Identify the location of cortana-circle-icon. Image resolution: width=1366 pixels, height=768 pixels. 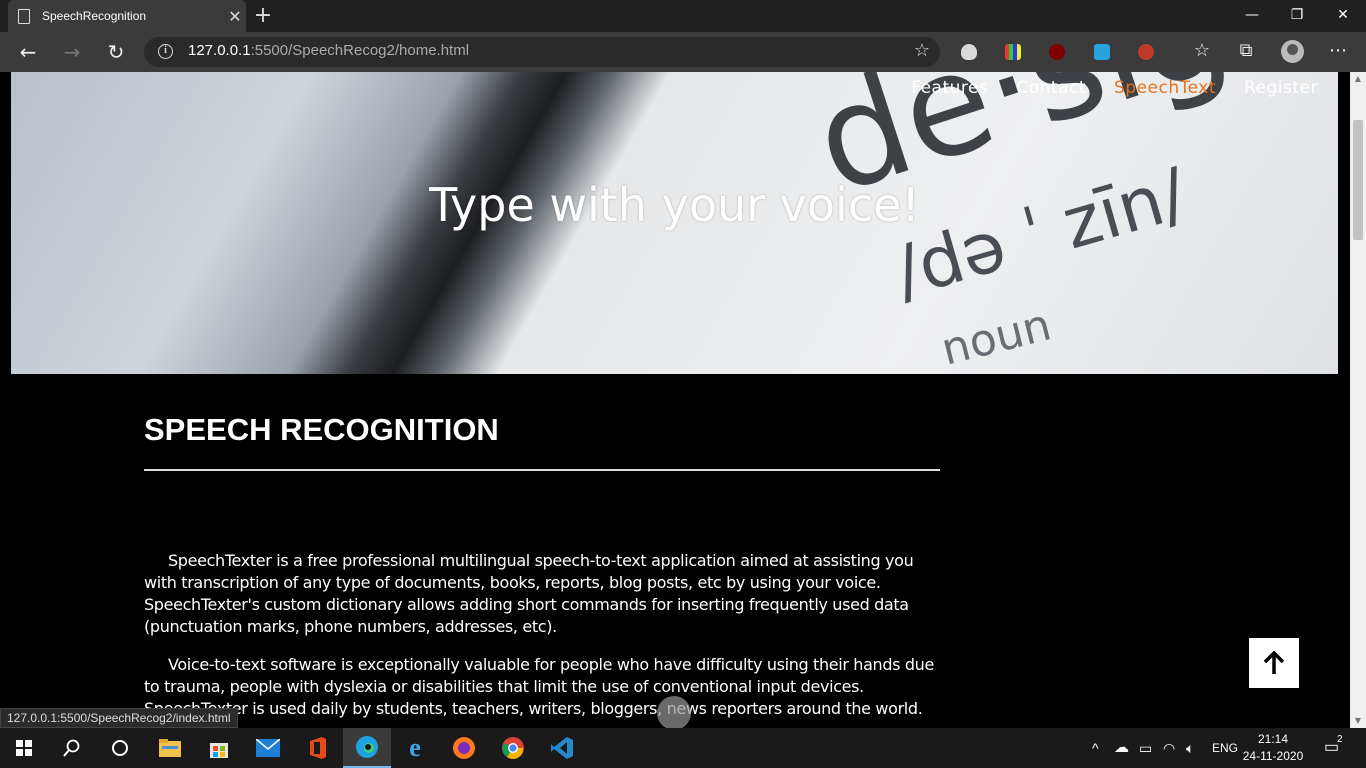
(120, 748).